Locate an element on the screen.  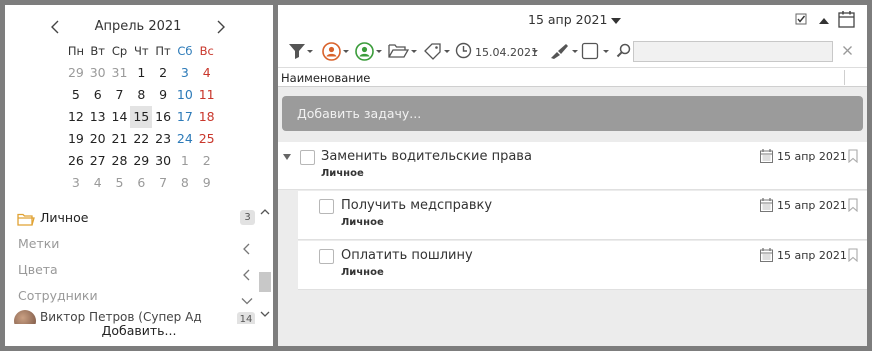
weekday-header: Чт is located at coordinates (141, 51).